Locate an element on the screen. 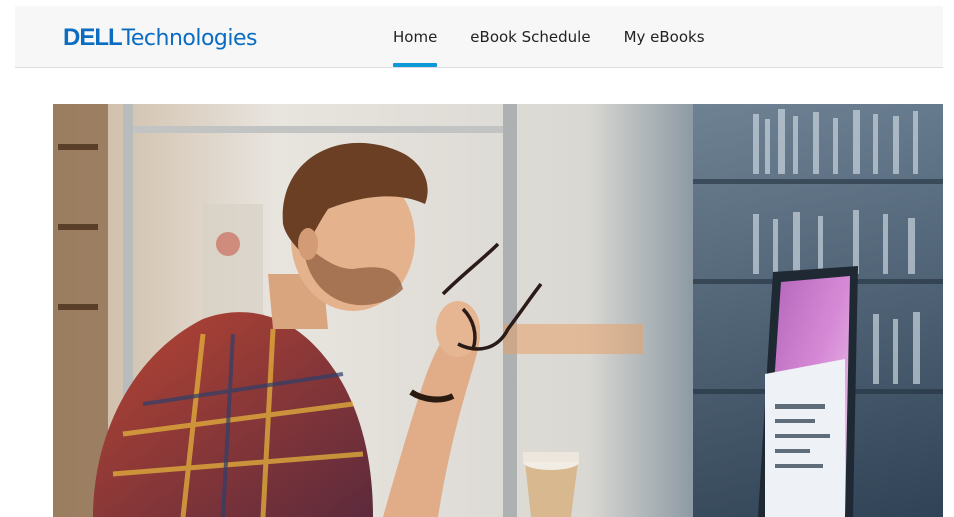 Image resolution: width=954 pixels, height=517 pixels. nav-ebook-schedule: eBook Schedule is located at coordinates (530, 36).